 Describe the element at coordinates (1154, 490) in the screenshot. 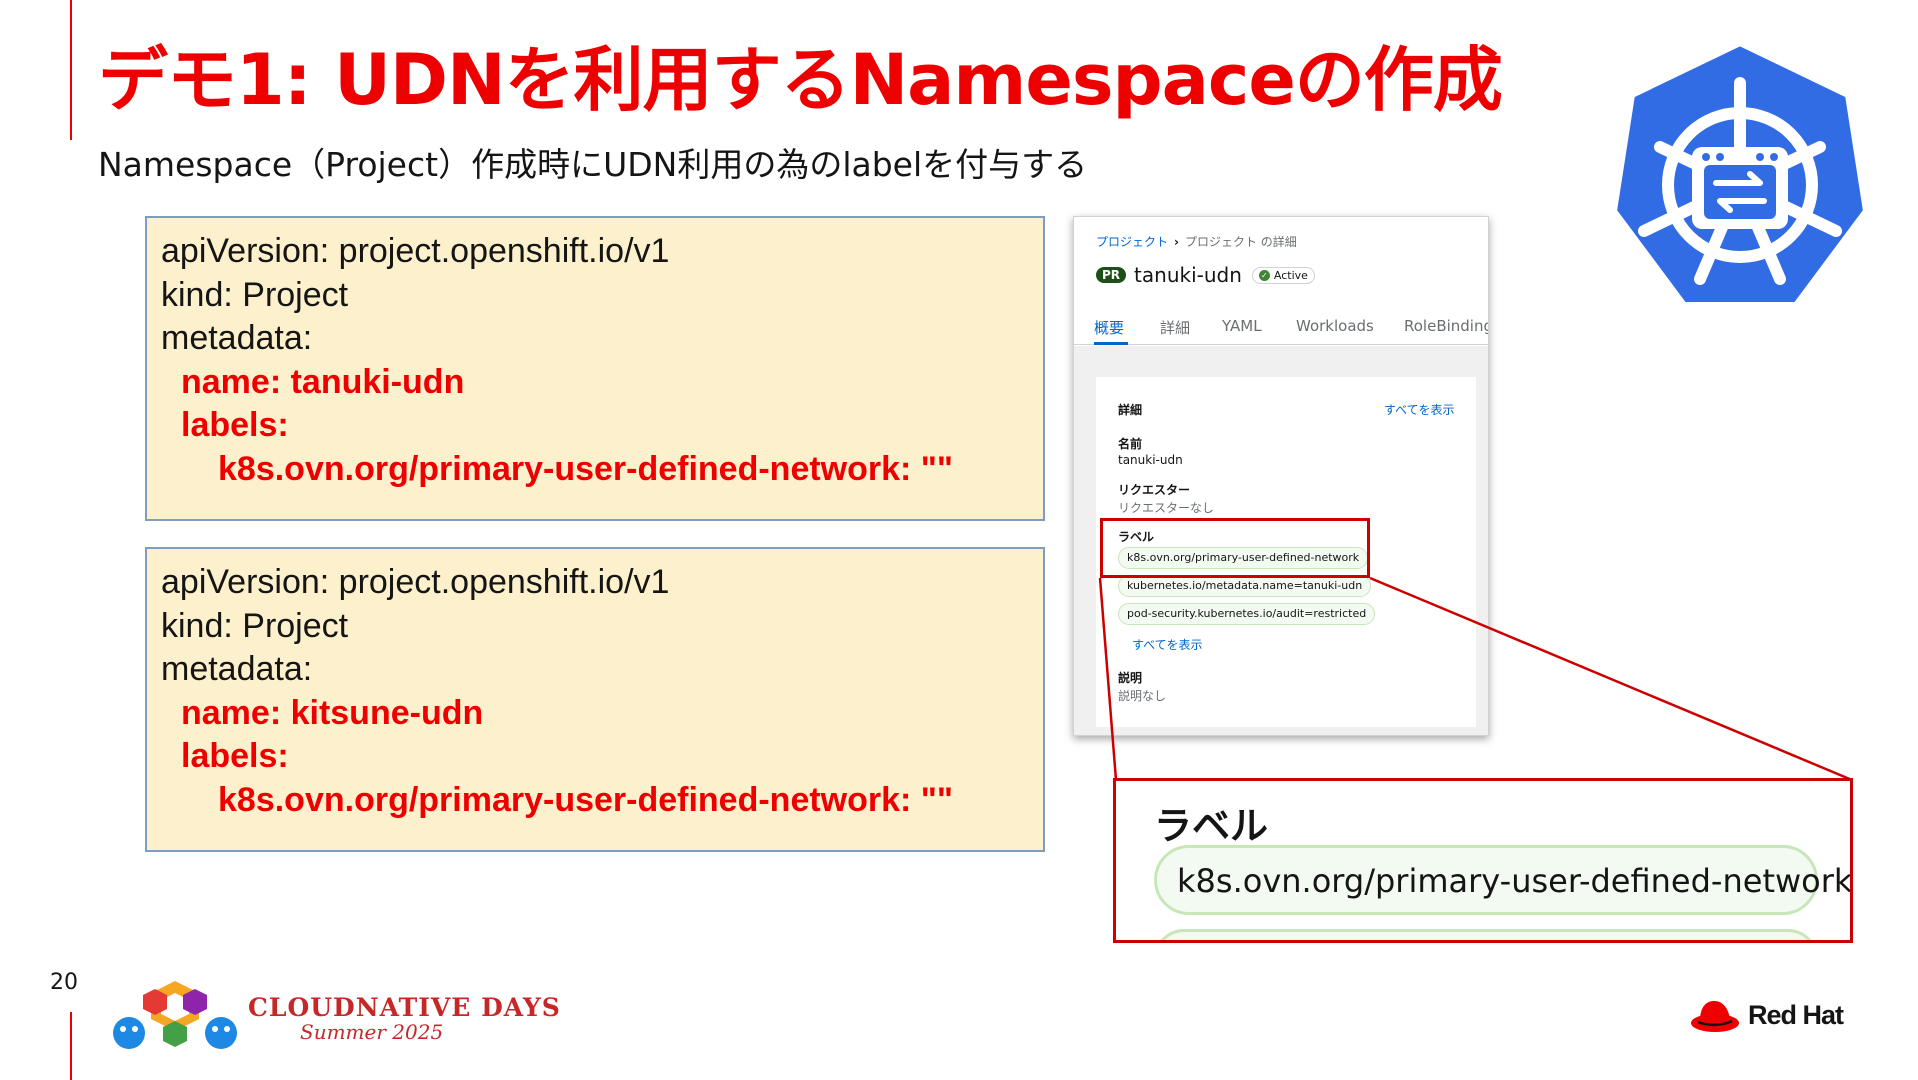

I see `requester-label: リクエスター` at that location.